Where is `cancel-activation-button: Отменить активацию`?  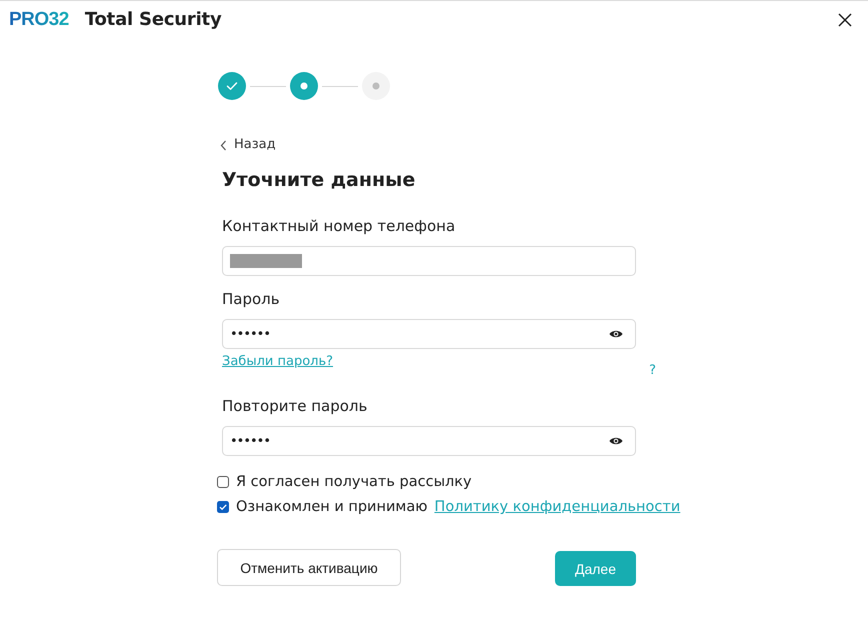
cancel-activation-button: Отменить активацию is located at coordinates (309, 567).